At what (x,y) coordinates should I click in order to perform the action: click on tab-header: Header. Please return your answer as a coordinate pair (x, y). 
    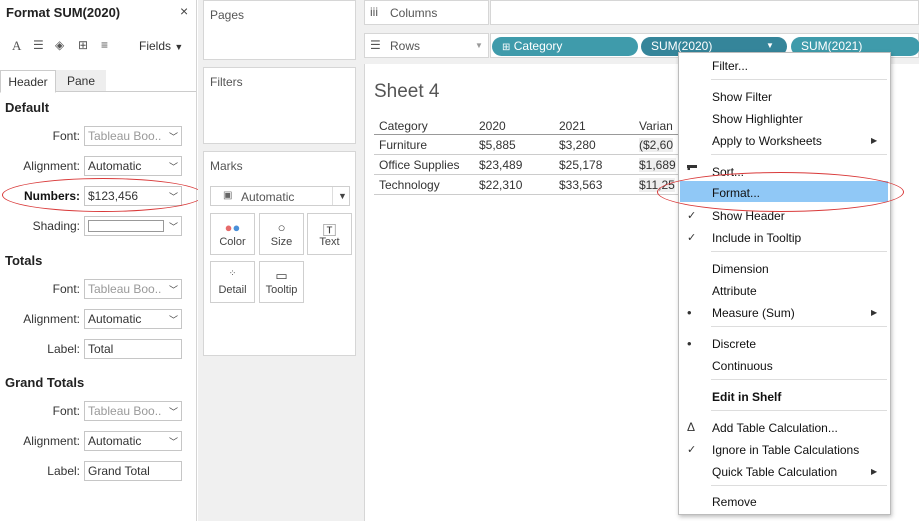
    Looking at the image, I should click on (28, 81).